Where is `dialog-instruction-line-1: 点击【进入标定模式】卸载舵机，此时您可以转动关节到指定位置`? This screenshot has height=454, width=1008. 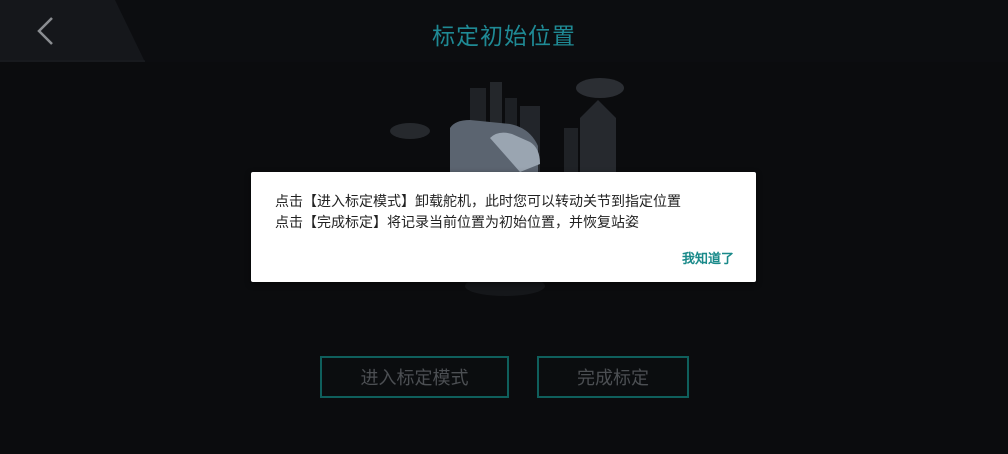
dialog-instruction-line-1: 点击【进入标定模式】卸载舵机，此时您可以转动关节到指定位置 is located at coordinates (478, 202).